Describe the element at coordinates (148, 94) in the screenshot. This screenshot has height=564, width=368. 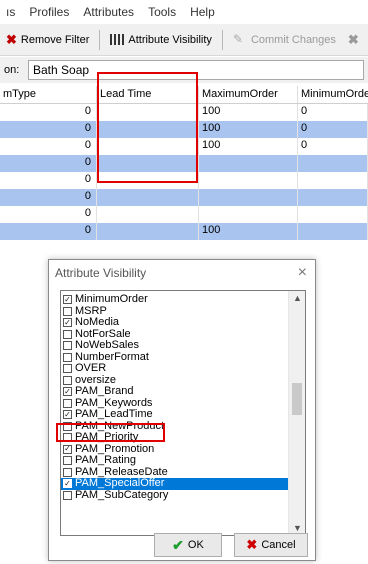
I see `column-header-lead-time: Lead Time` at that location.